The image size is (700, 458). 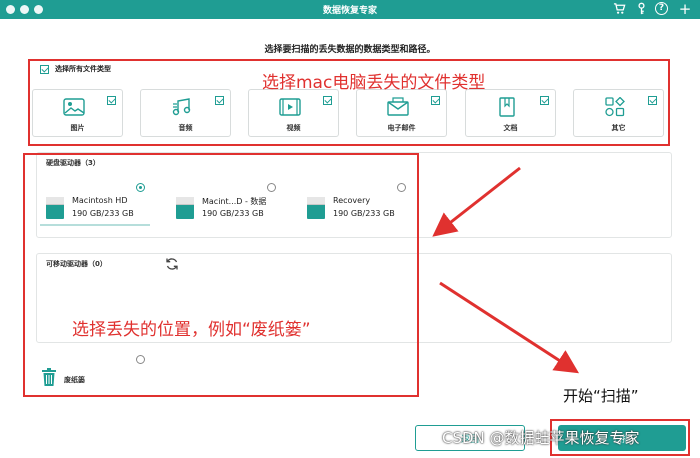 I want to click on arrow-to-scan, so click(x=509, y=327).